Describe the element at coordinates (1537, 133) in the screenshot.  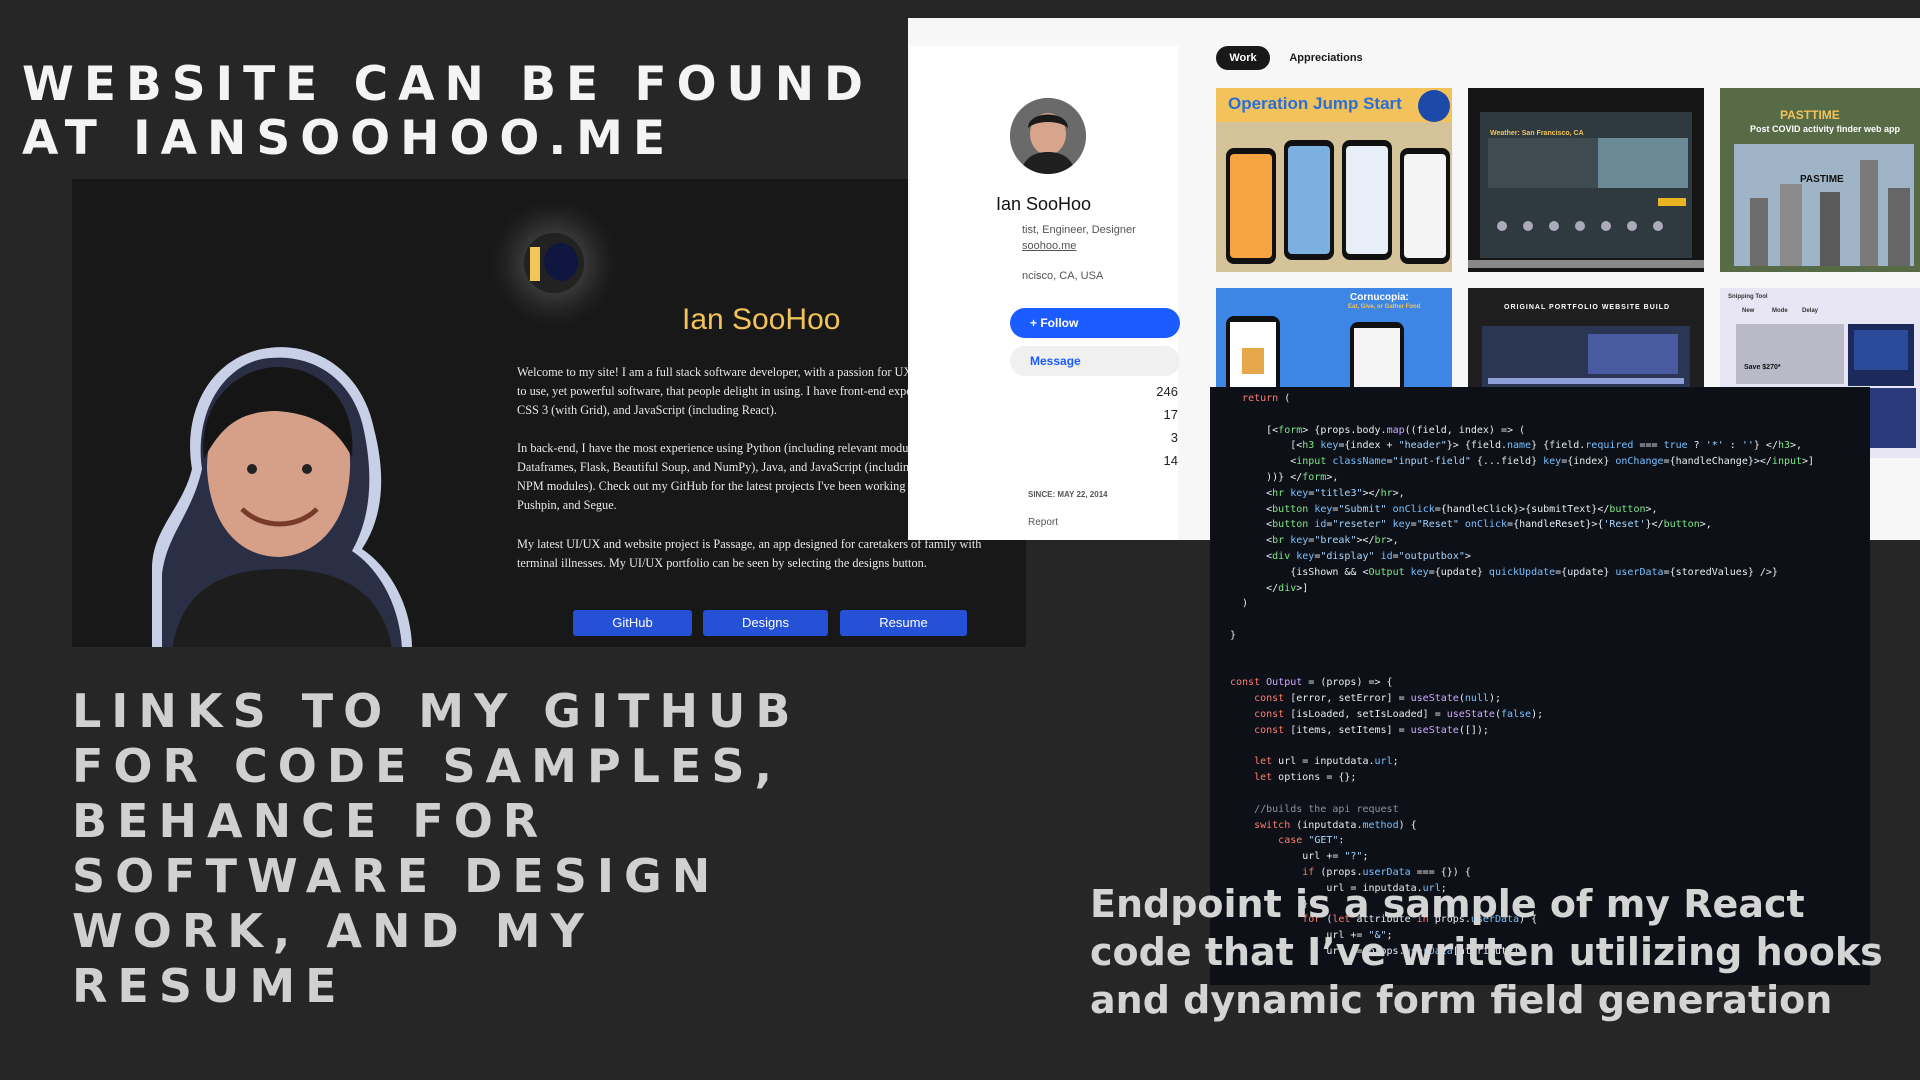
I see `card-title: Weather: San Francisco, CA` at that location.